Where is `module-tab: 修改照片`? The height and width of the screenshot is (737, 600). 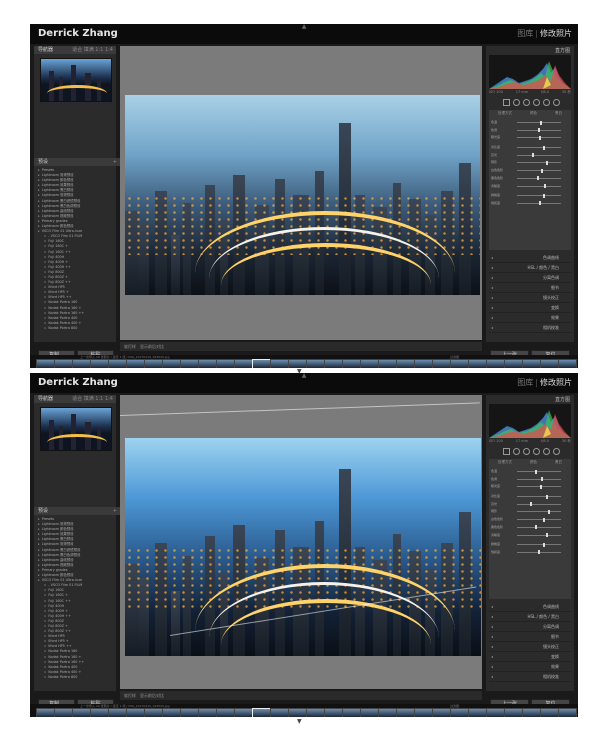 module-tab: 修改照片 is located at coordinates (556, 382).